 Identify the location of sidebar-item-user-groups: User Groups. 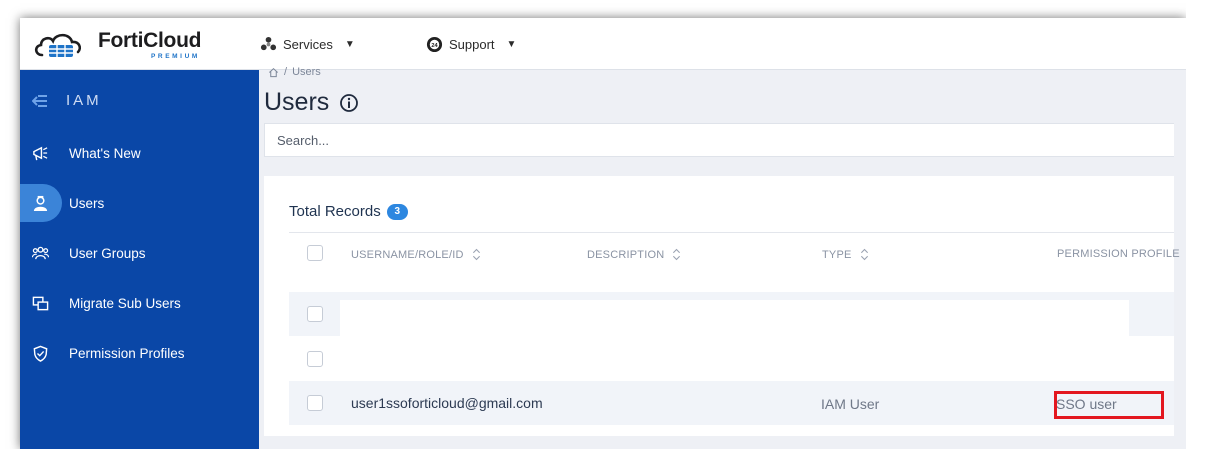
(139, 253).